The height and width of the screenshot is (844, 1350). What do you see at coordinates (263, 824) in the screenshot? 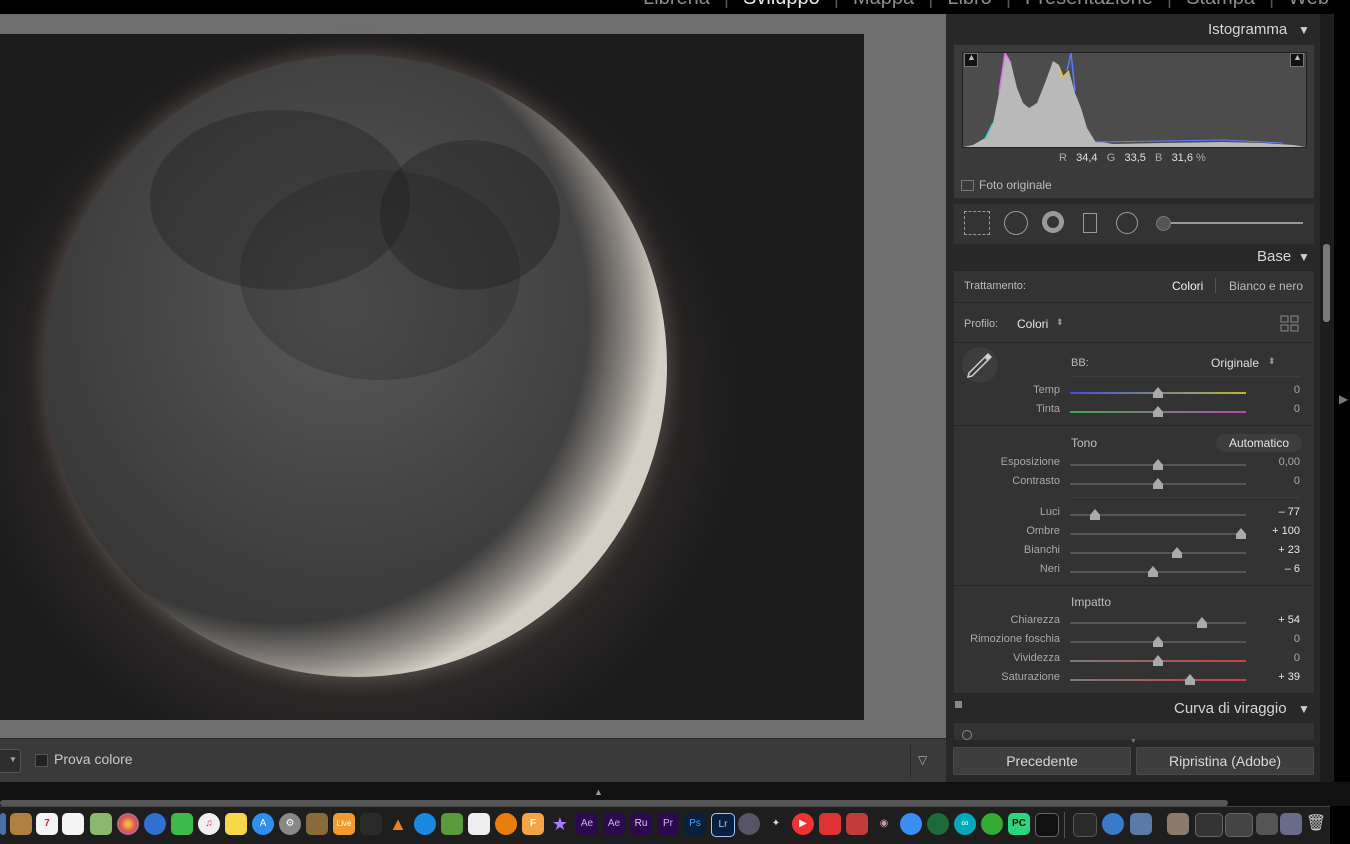
I see `app-store-icon: A` at bounding box center [263, 824].